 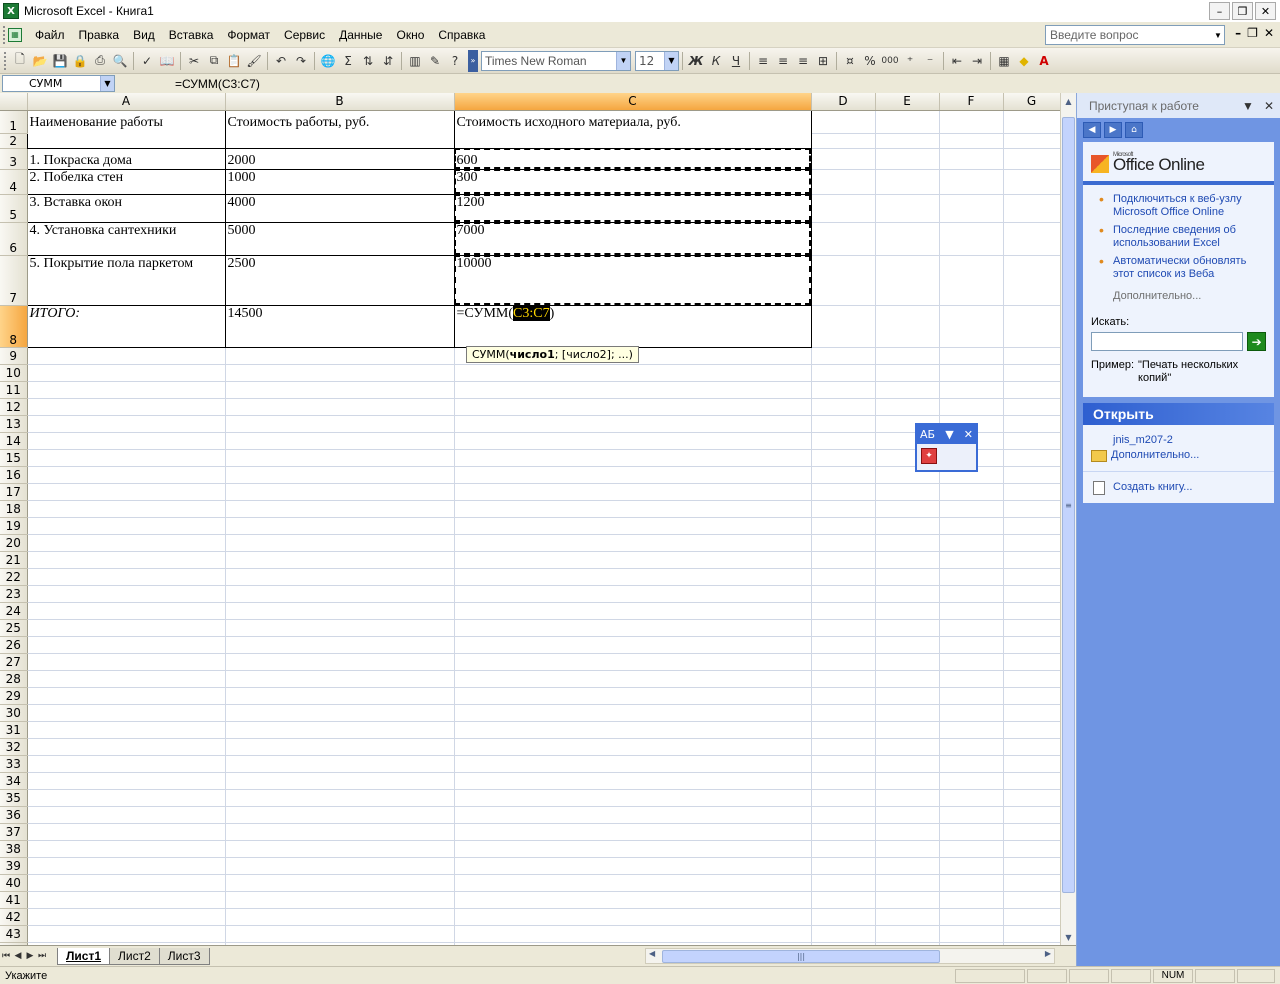 What do you see at coordinates (633, 102) in the screenshot?
I see `column-header-c: C` at bounding box center [633, 102].